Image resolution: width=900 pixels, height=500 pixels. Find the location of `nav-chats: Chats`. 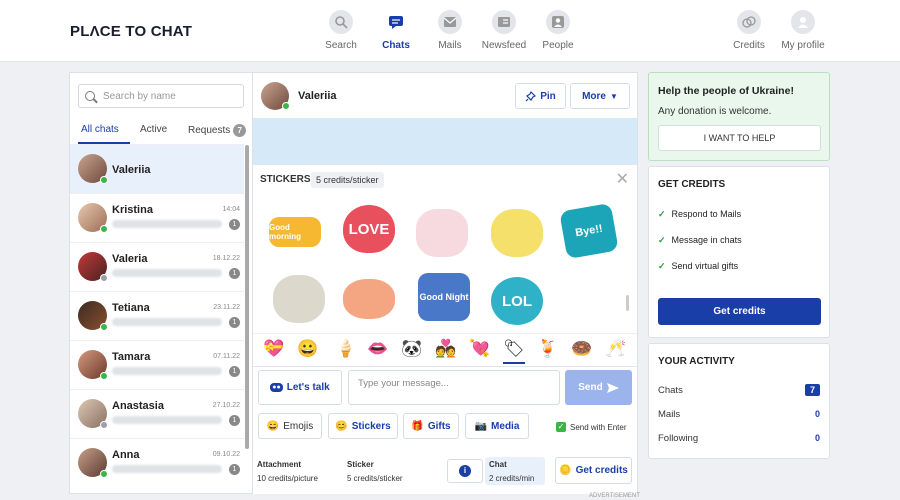

nav-chats: Chats is located at coordinates (396, 30).